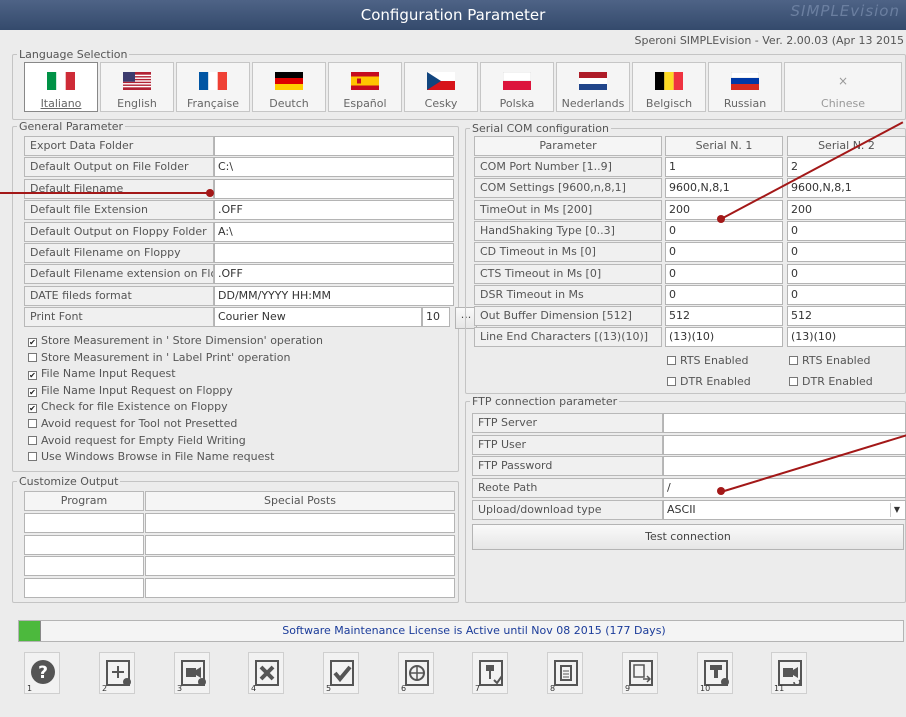  I want to click on rts-enabled-label: RTS Enabled, so click(836, 360).